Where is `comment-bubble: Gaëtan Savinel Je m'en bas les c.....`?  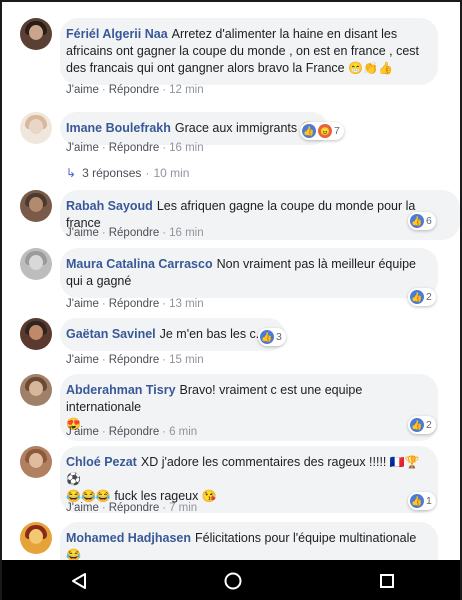
comment-bubble: Gaëtan Savinel Je m'en bas les c..... is located at coordinates (173, 334).